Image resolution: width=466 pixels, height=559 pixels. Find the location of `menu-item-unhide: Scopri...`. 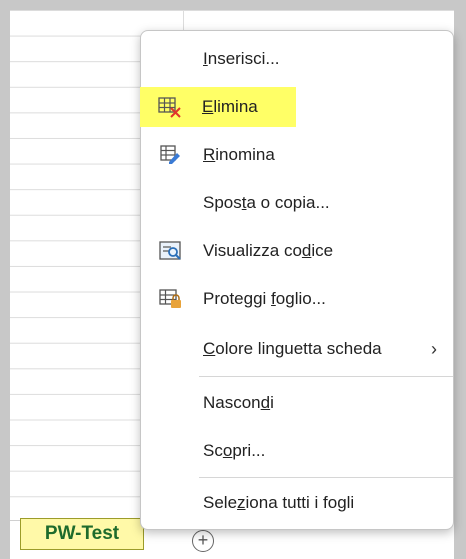

menu-item-unhide: Scopri... is located at coordinates (297, 451).